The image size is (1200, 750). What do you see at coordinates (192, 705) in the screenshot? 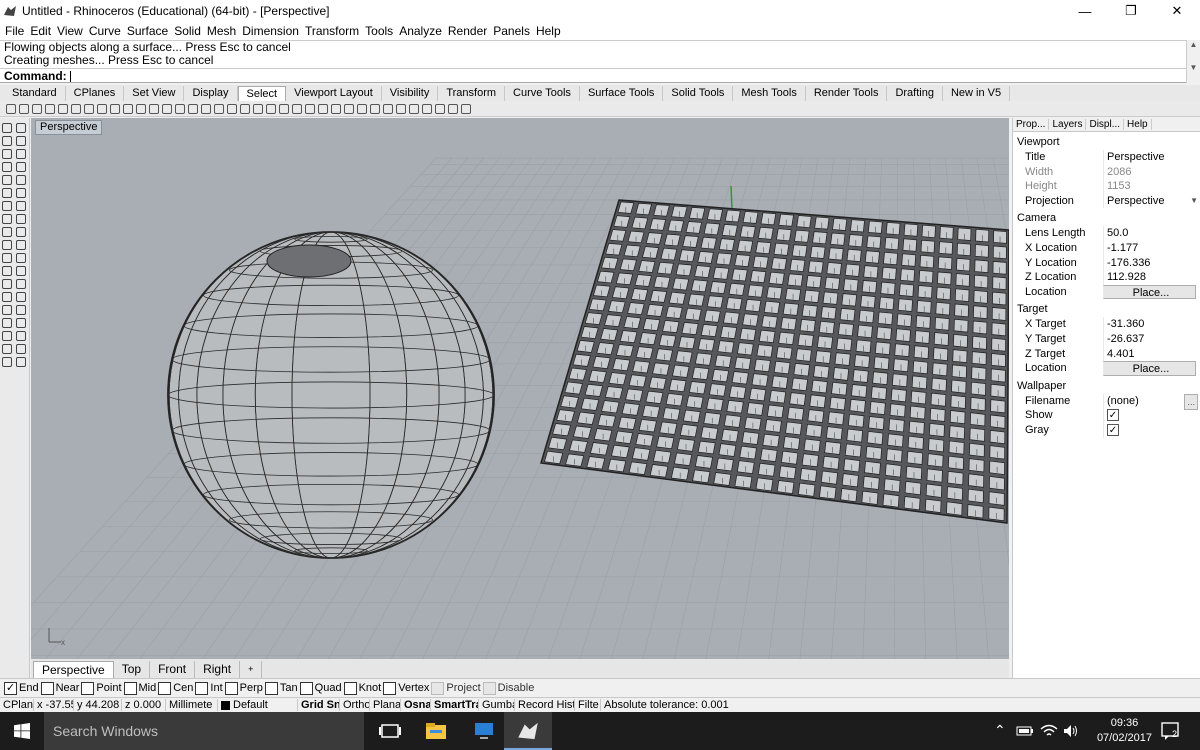
I see `units: Millimete` at bounding box center [192, 705].